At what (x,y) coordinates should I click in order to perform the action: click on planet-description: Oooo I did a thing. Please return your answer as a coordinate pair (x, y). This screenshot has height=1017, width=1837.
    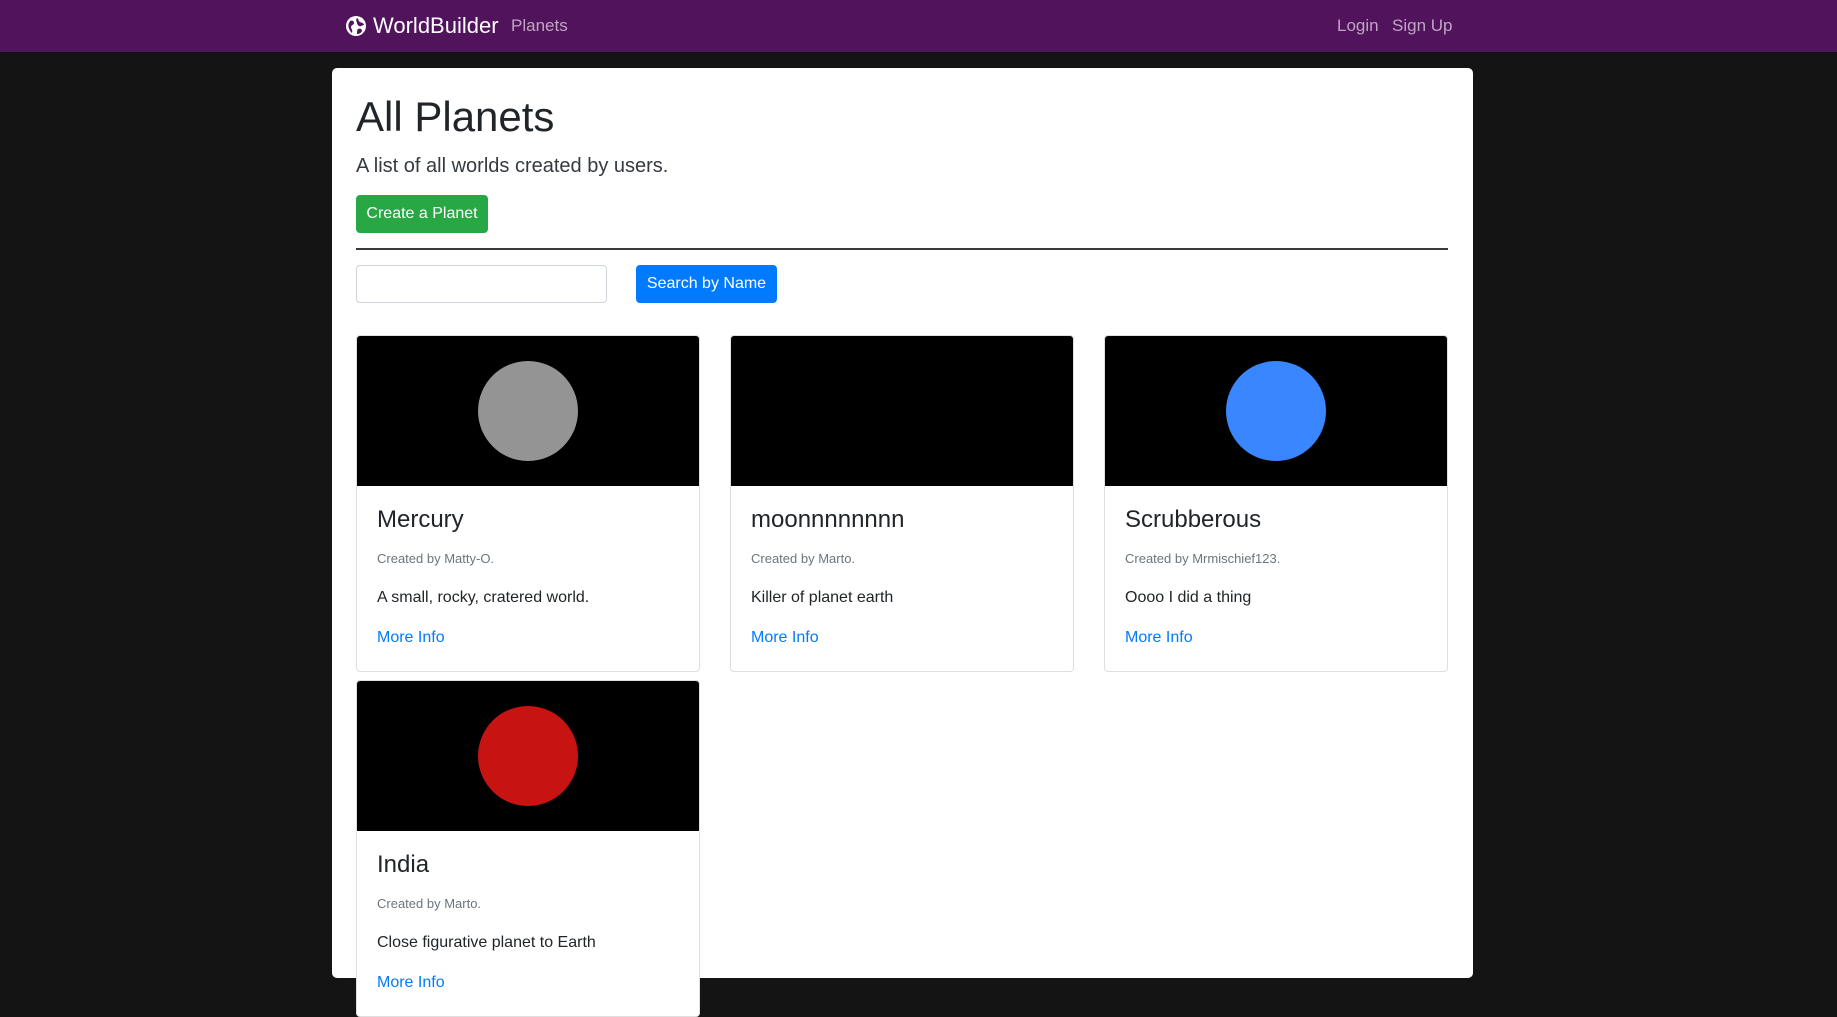
    Looking at the image, I should click on (1188, 598).